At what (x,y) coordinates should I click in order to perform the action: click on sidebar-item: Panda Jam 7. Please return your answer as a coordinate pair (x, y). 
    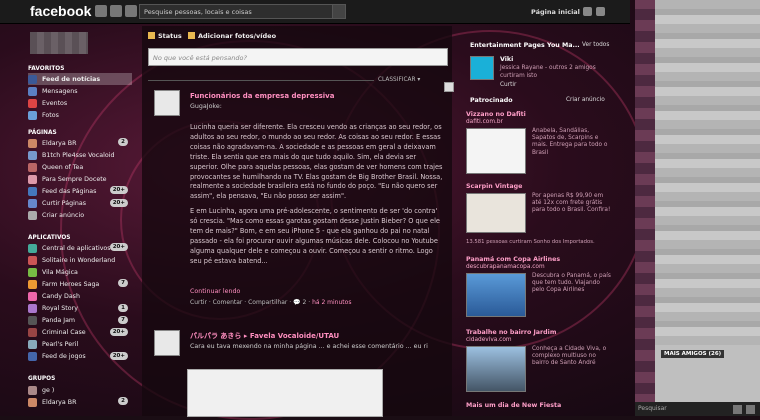
    Looking at the image, I should click on (80, 321).